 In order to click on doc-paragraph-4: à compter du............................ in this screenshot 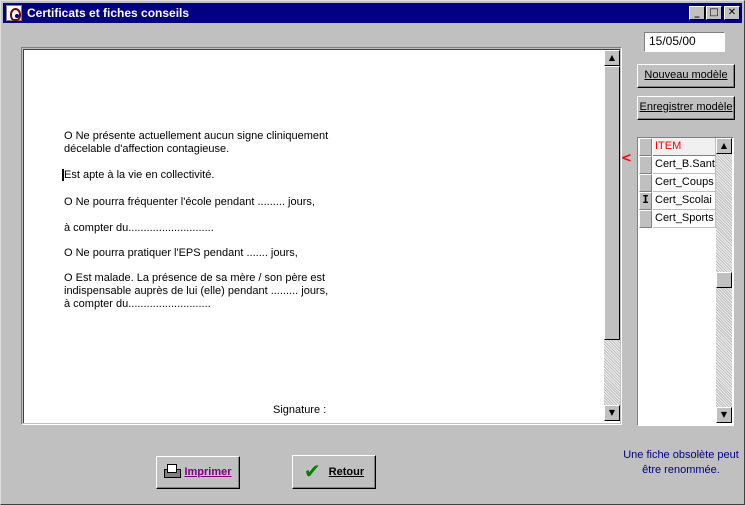, I will do `click(139, 228)`.